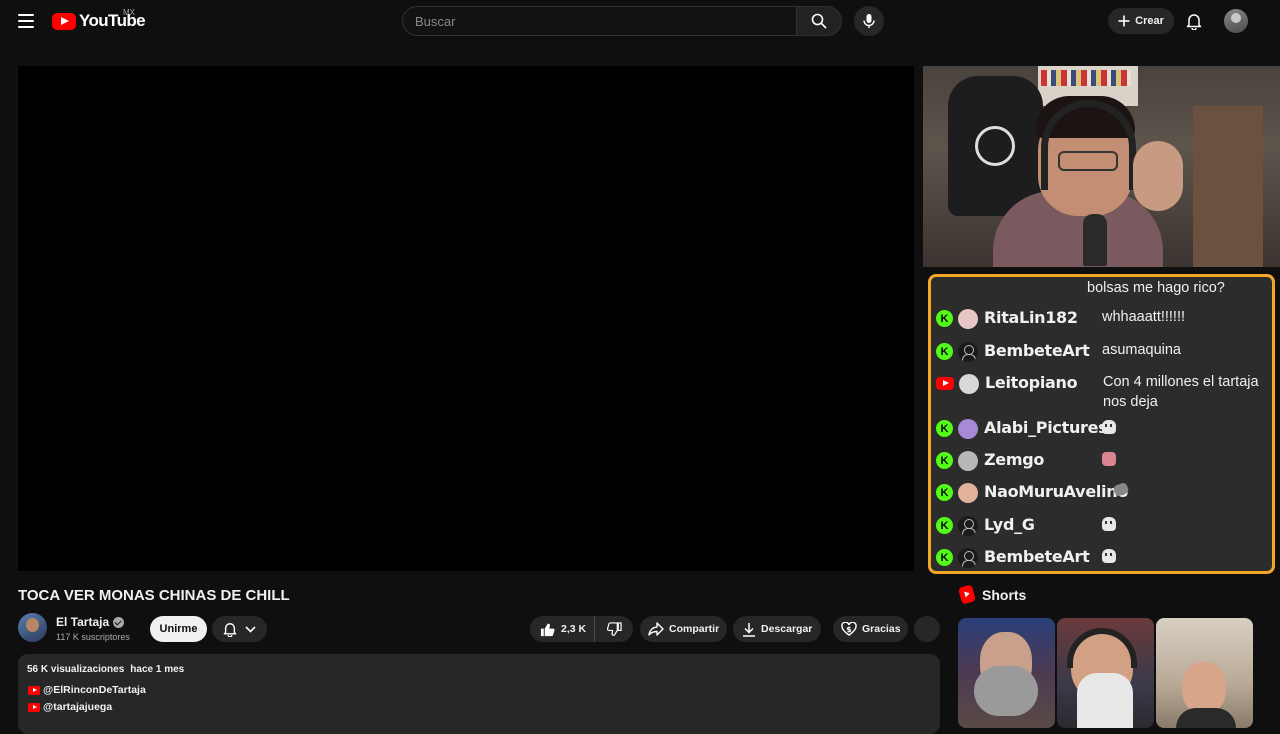  I want to click on channel-avatar, so click(32, 627).